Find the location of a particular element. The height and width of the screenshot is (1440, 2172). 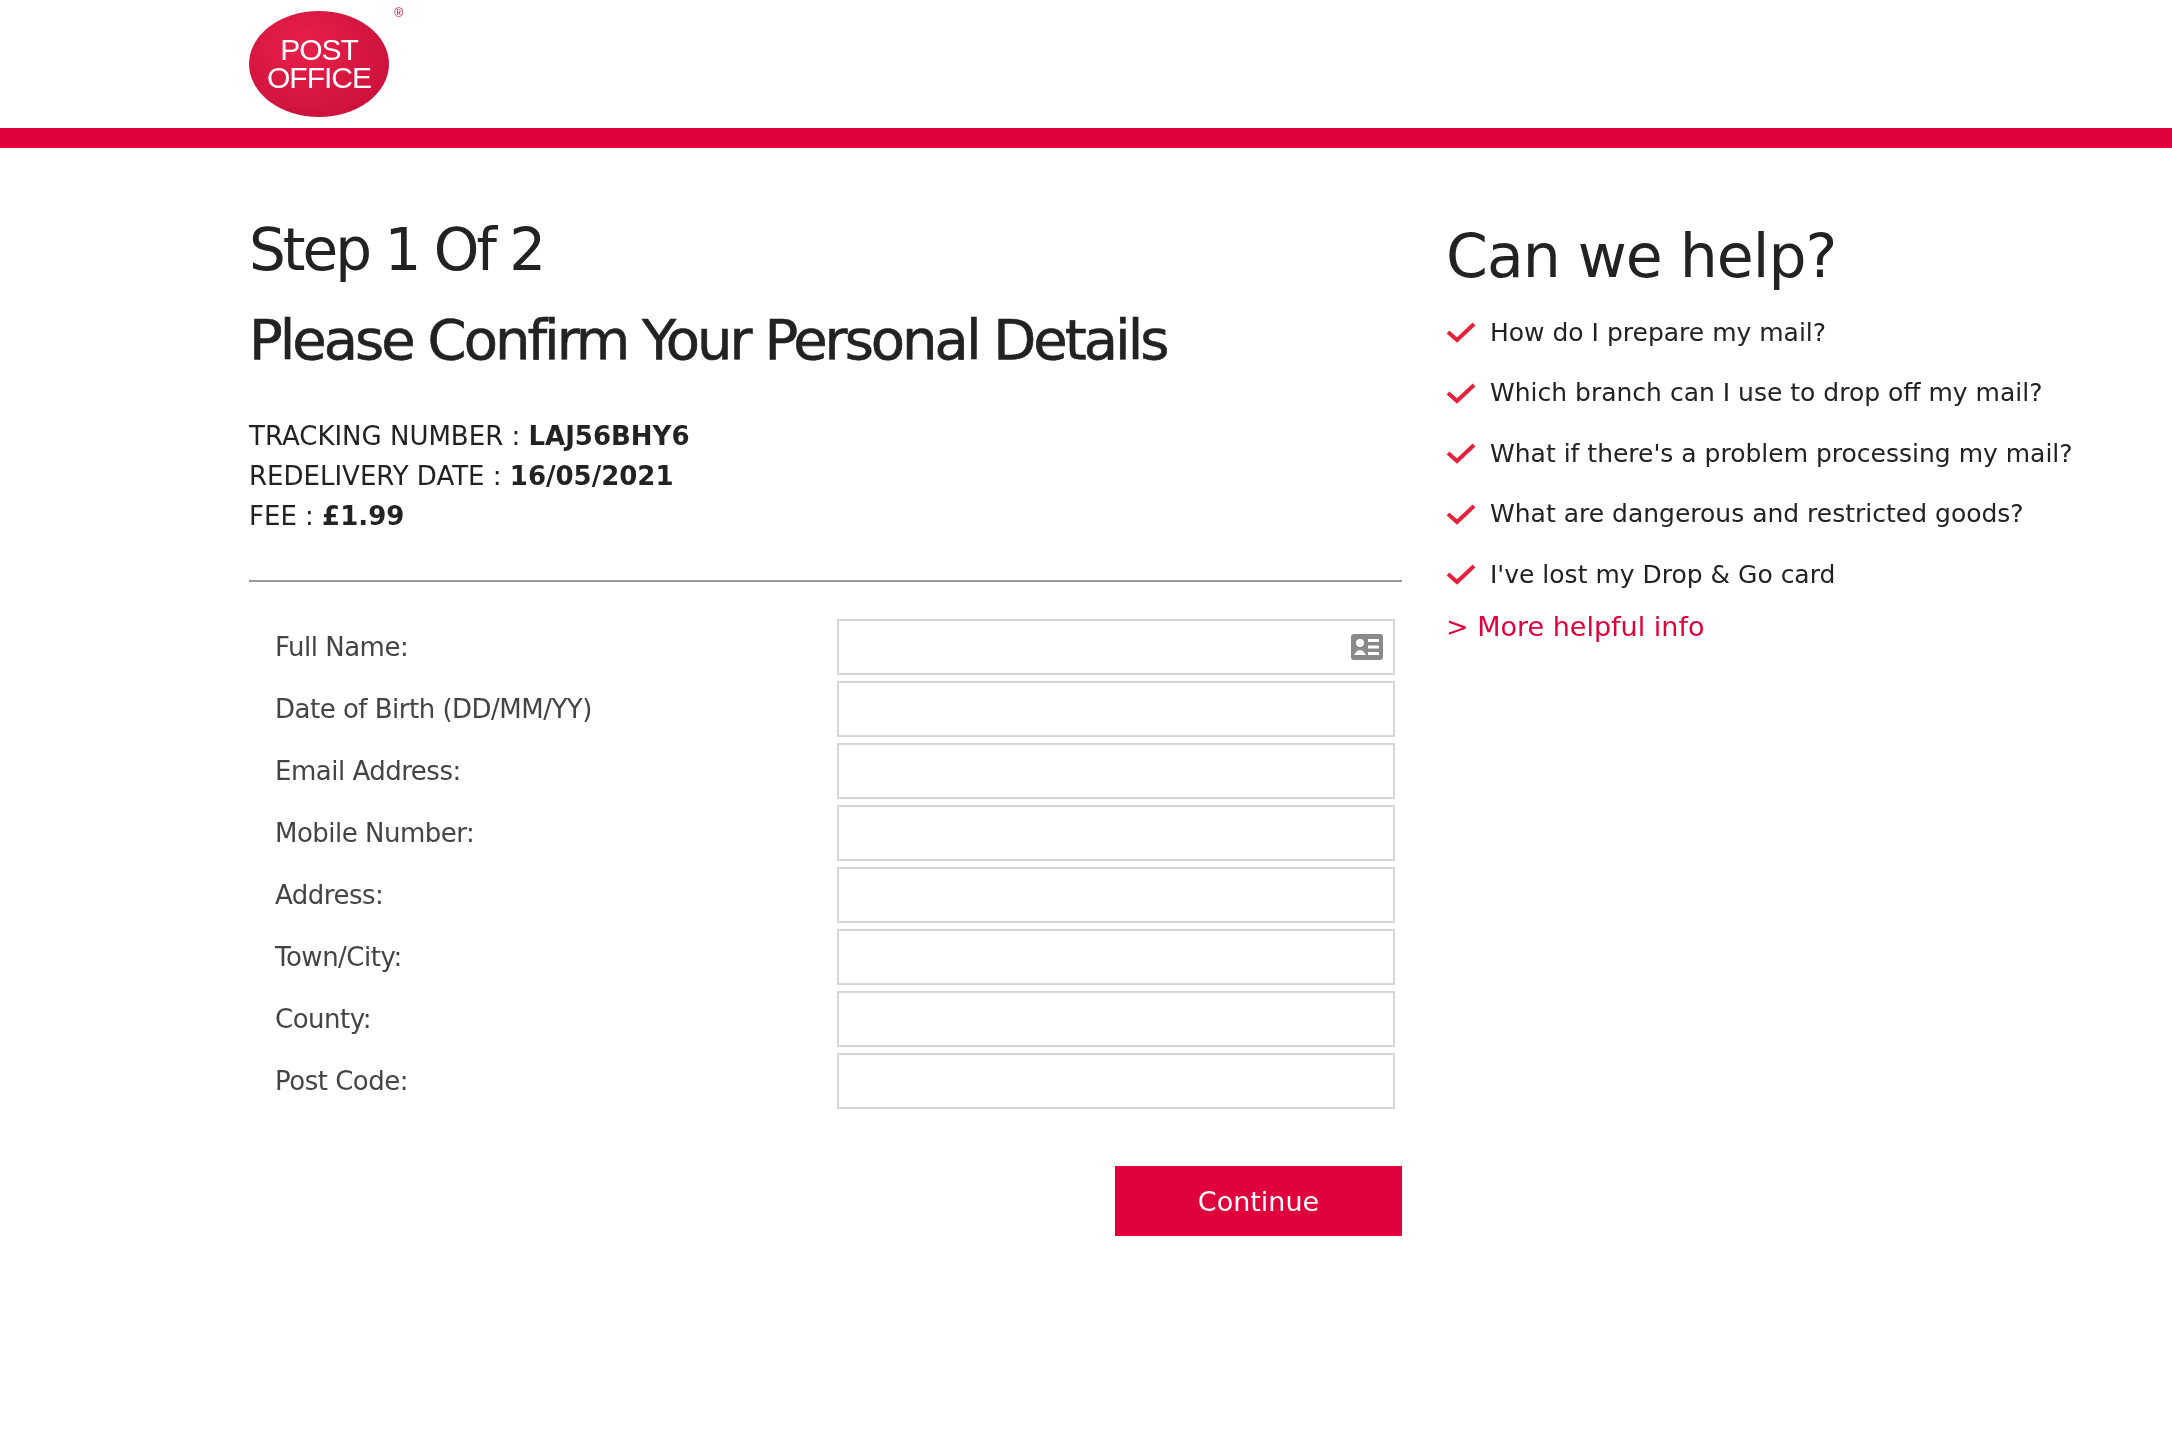

field-label: County: is located at coordinates (323, 1019).